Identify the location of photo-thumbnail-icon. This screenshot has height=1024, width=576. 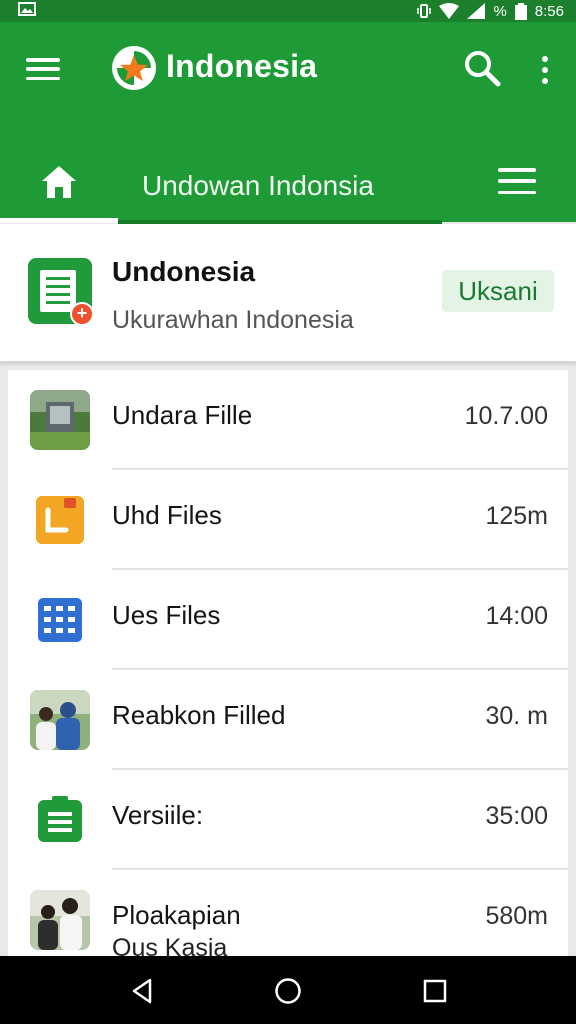
(60, 420).